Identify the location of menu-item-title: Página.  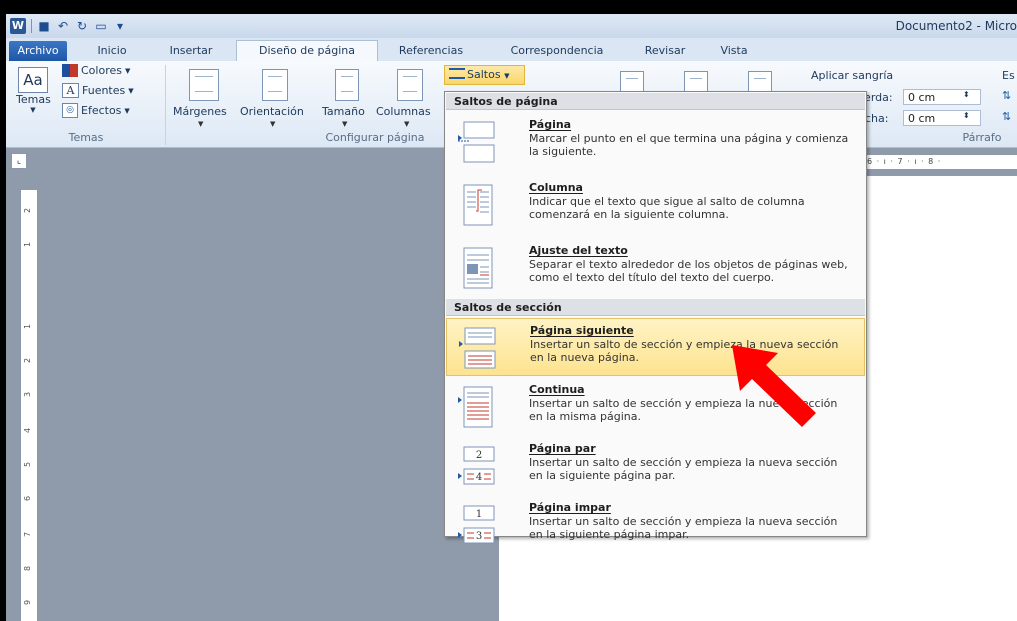
(550, 124).